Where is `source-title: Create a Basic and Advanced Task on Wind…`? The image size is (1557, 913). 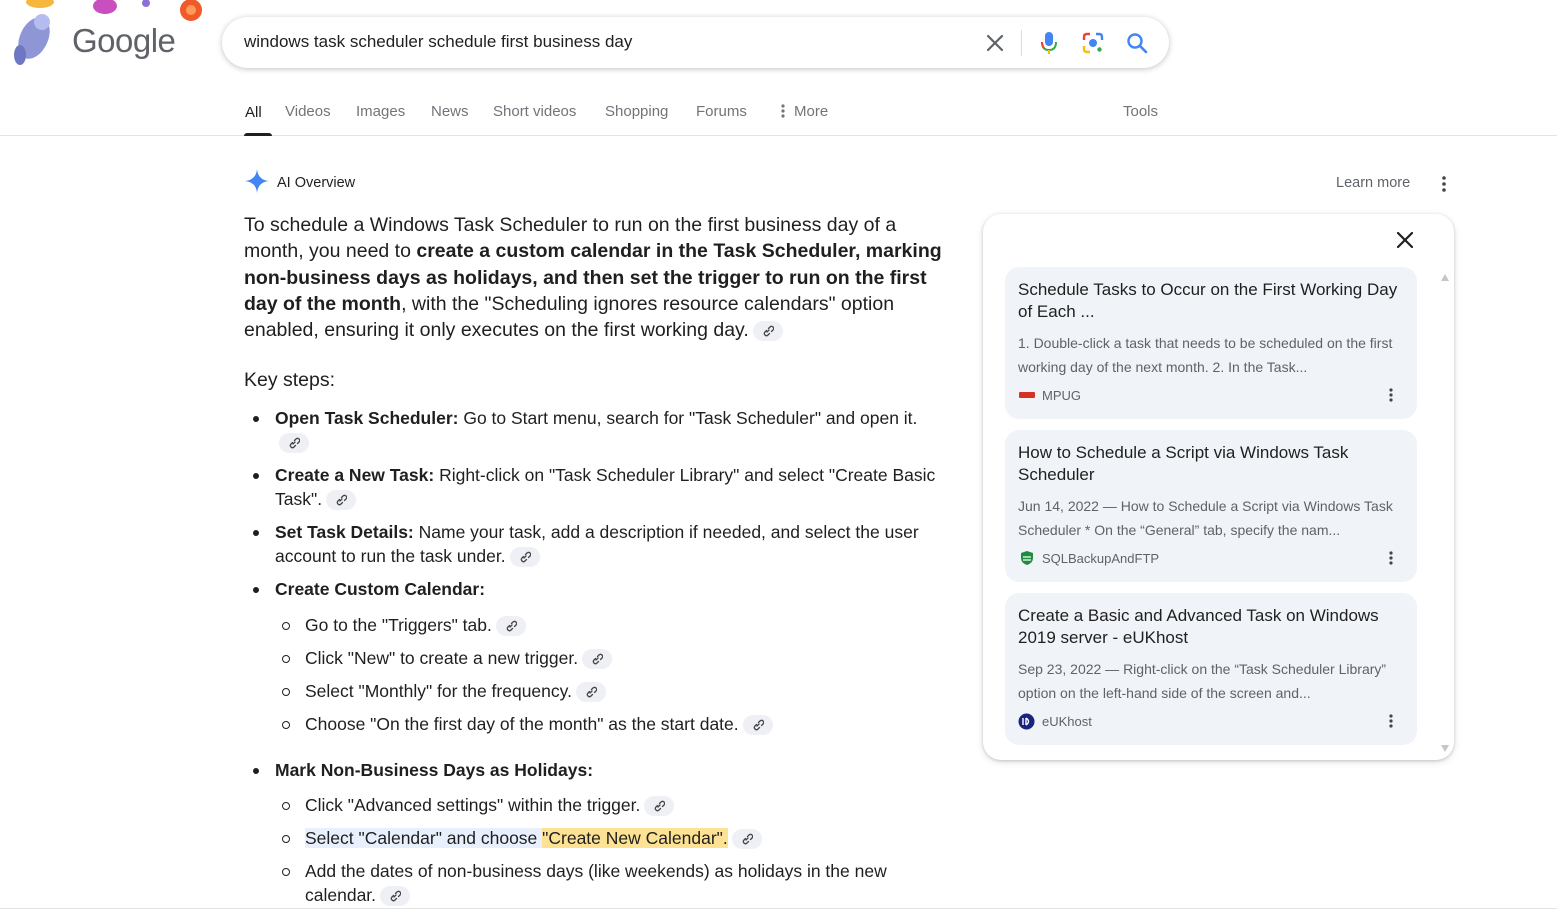
source-title: Create a Basic and Advanced Task on Wind… is located at coordinates (1210, 627).